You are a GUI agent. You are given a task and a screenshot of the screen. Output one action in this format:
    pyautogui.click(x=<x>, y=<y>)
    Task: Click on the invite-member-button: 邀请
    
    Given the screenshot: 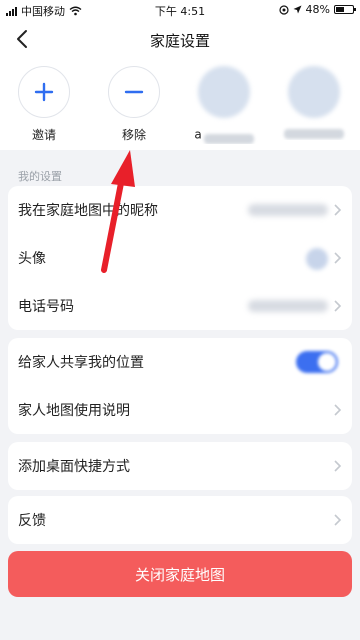 What is the action you would take?
    pyautogui.click(x=44, y=104)
    